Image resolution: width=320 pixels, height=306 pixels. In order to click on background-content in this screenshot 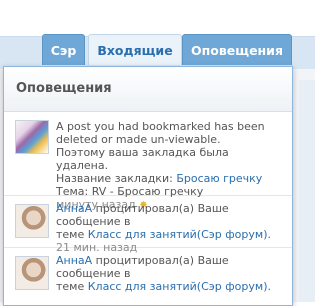, I will do `click(307, 191)`.